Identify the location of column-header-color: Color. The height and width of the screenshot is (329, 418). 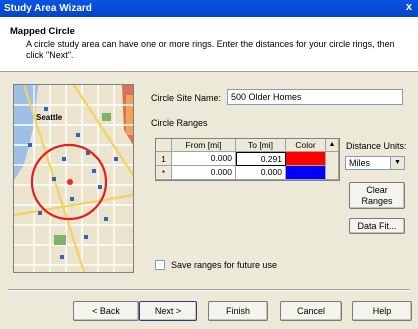
(306, 145).